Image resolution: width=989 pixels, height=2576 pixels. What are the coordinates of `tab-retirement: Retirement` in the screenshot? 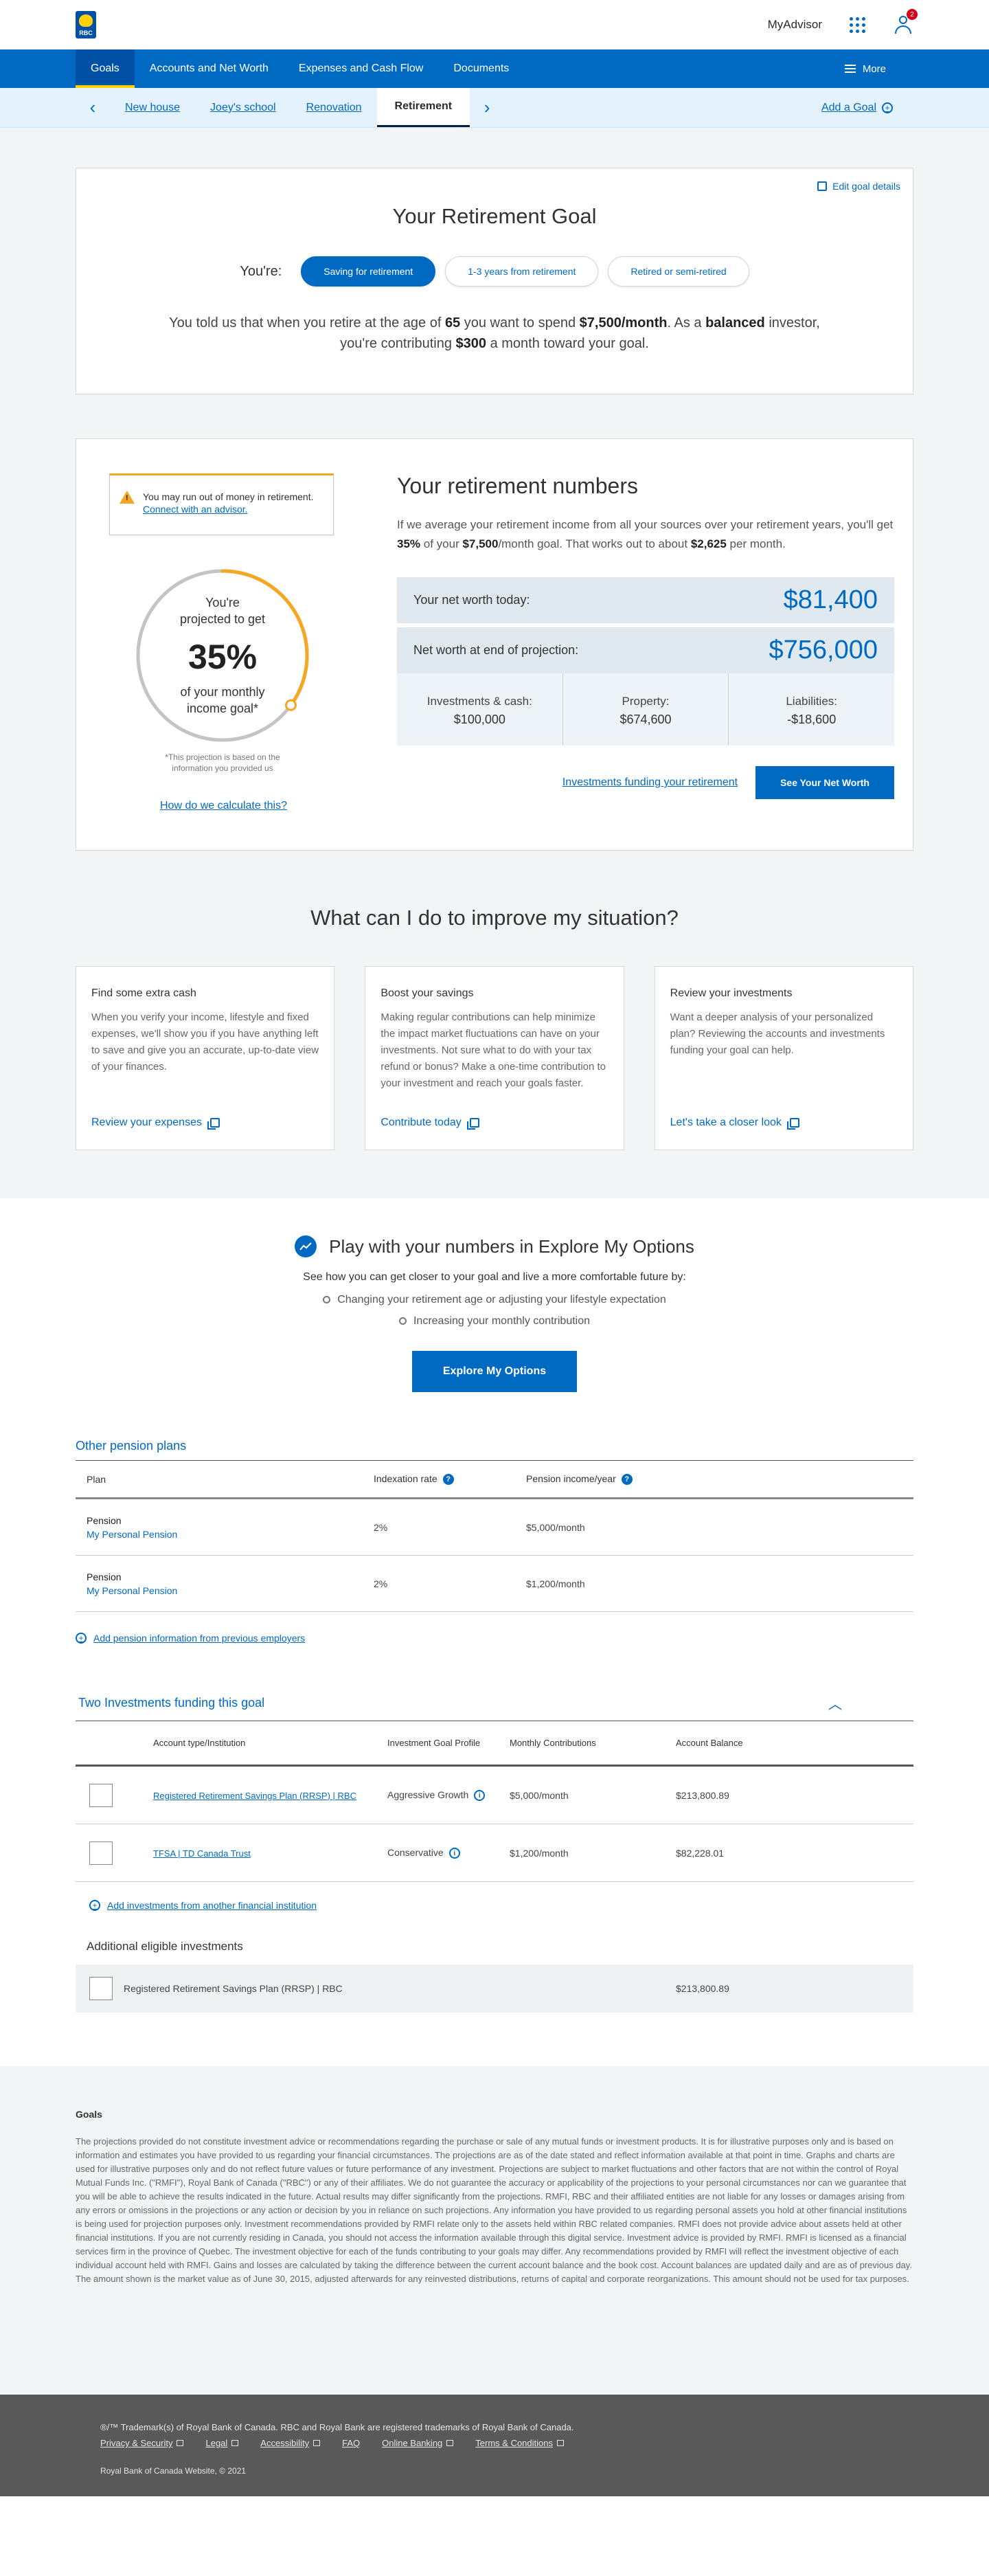 It's located at (423, 108).